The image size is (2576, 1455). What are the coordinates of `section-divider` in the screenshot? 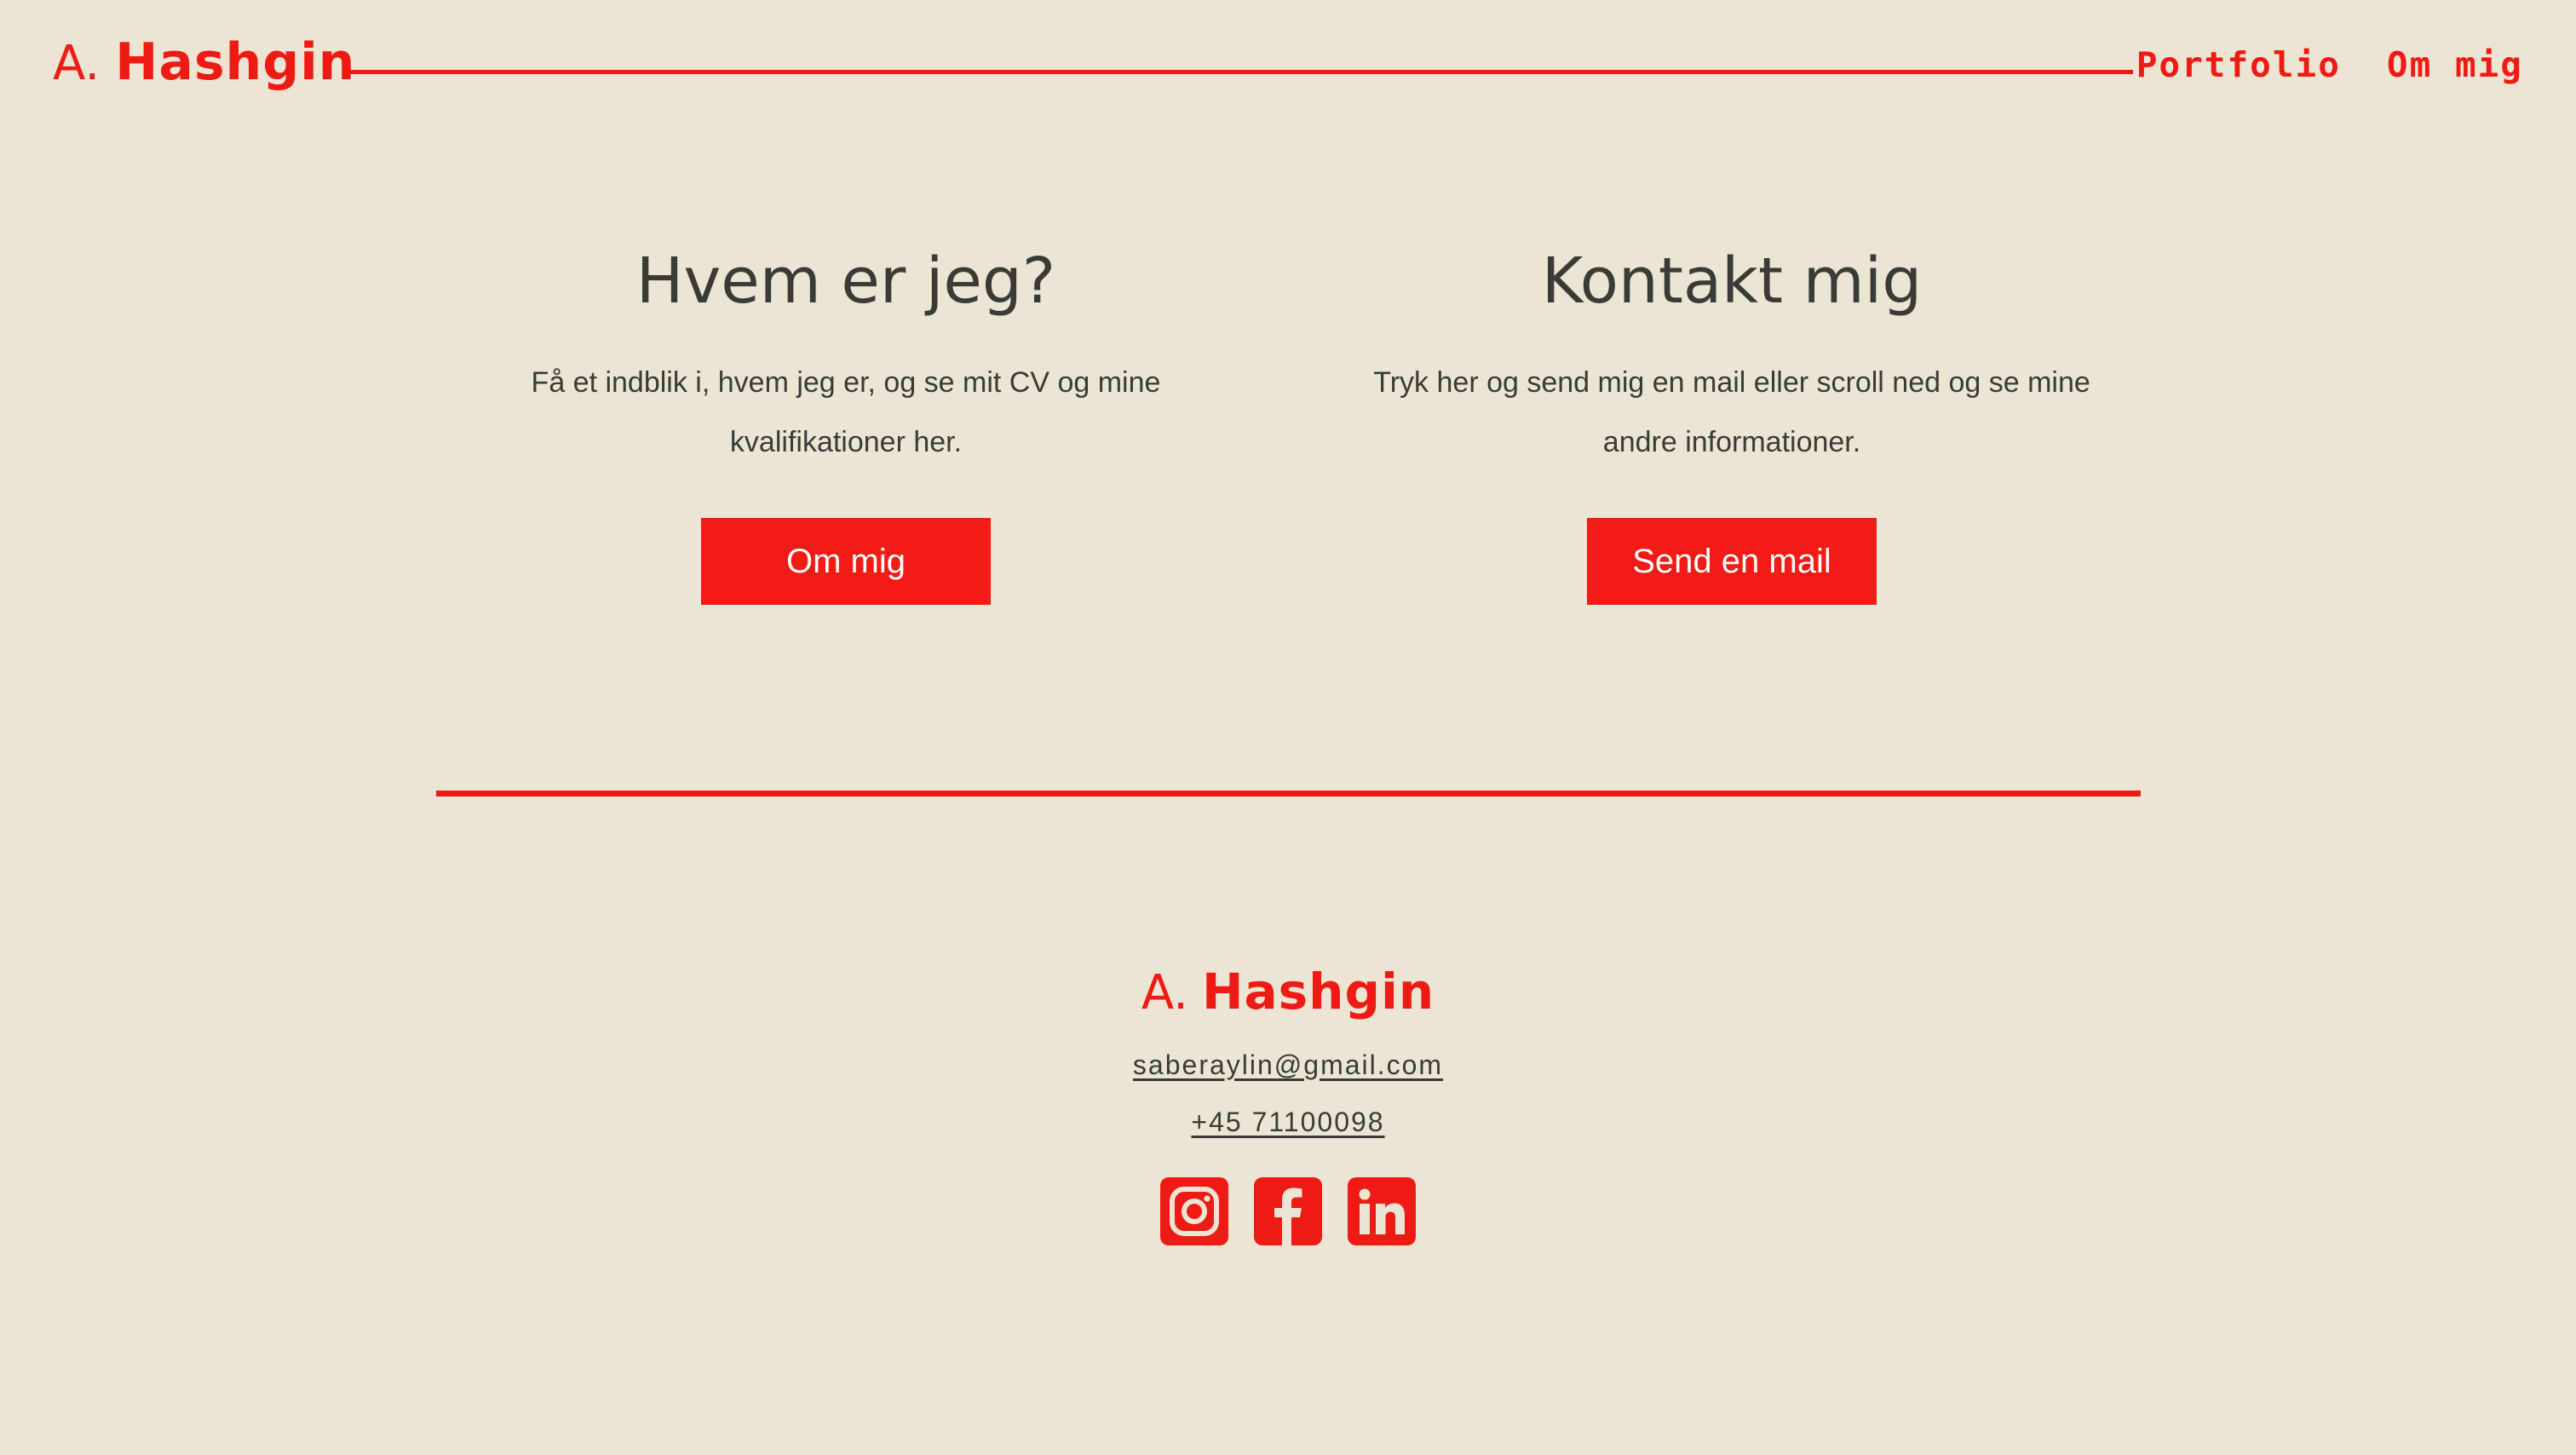 It's located at (1288, 794).